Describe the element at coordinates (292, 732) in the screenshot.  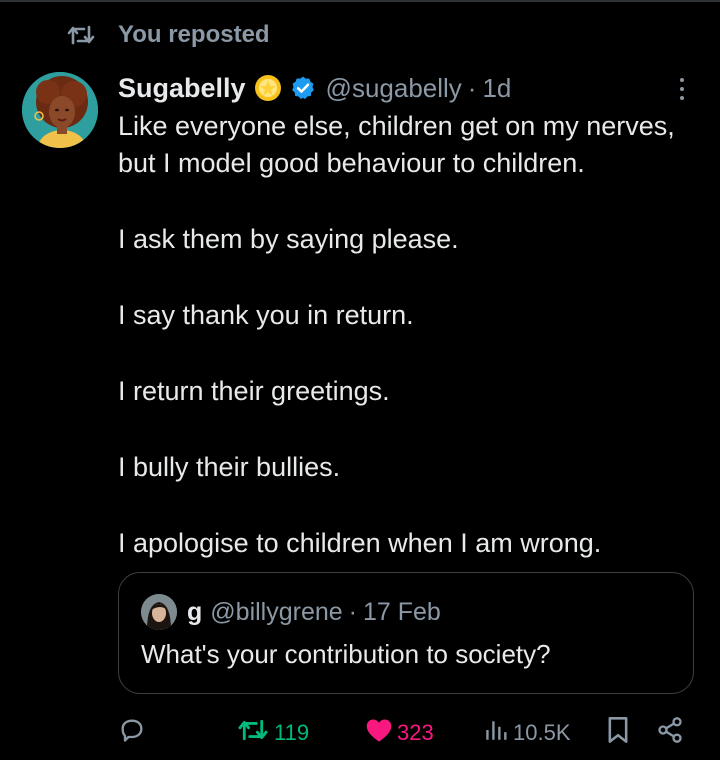
I see `repost-count: 119` at that location.